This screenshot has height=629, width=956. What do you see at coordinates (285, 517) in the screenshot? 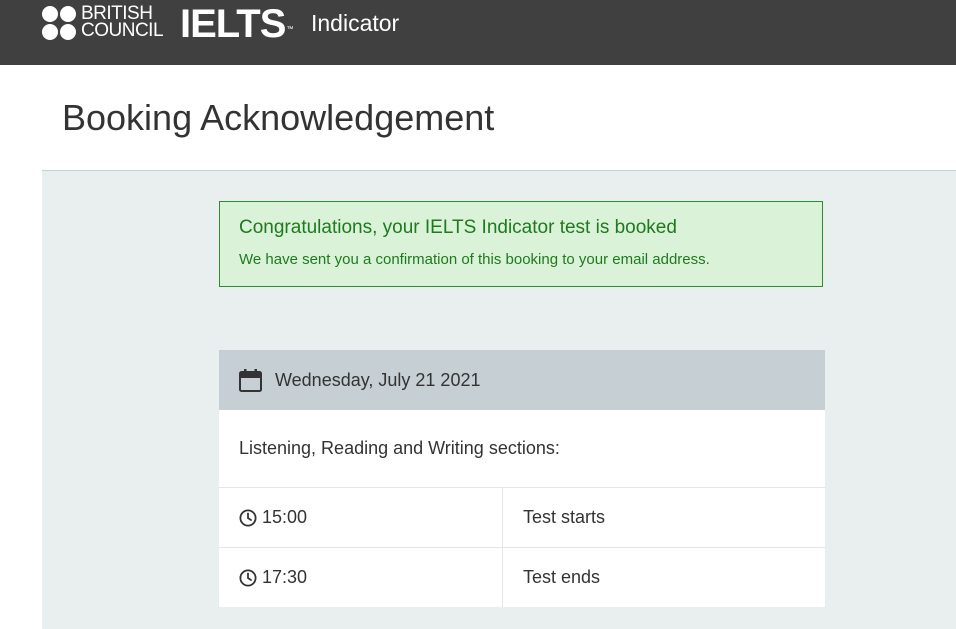
I see `start-time: 15:00` at bounding box center [285, 517].